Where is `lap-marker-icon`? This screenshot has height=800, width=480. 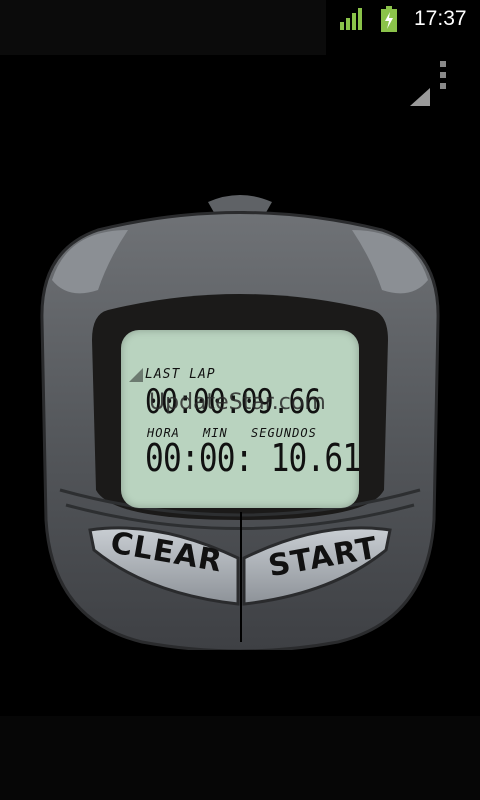
lap-marker-icon is located at coordinates (136, 375).